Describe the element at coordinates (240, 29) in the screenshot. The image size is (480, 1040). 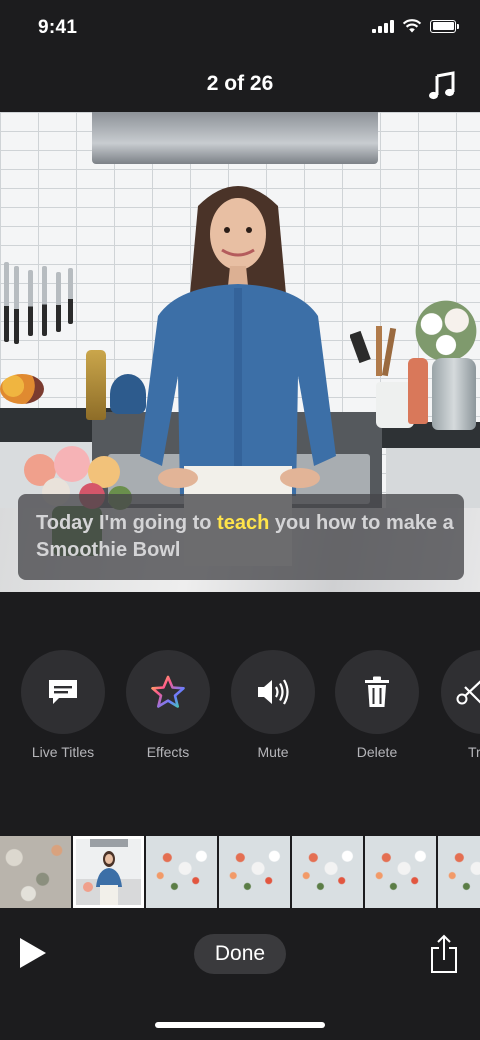
I see `status-bar: 9:41` at that location.